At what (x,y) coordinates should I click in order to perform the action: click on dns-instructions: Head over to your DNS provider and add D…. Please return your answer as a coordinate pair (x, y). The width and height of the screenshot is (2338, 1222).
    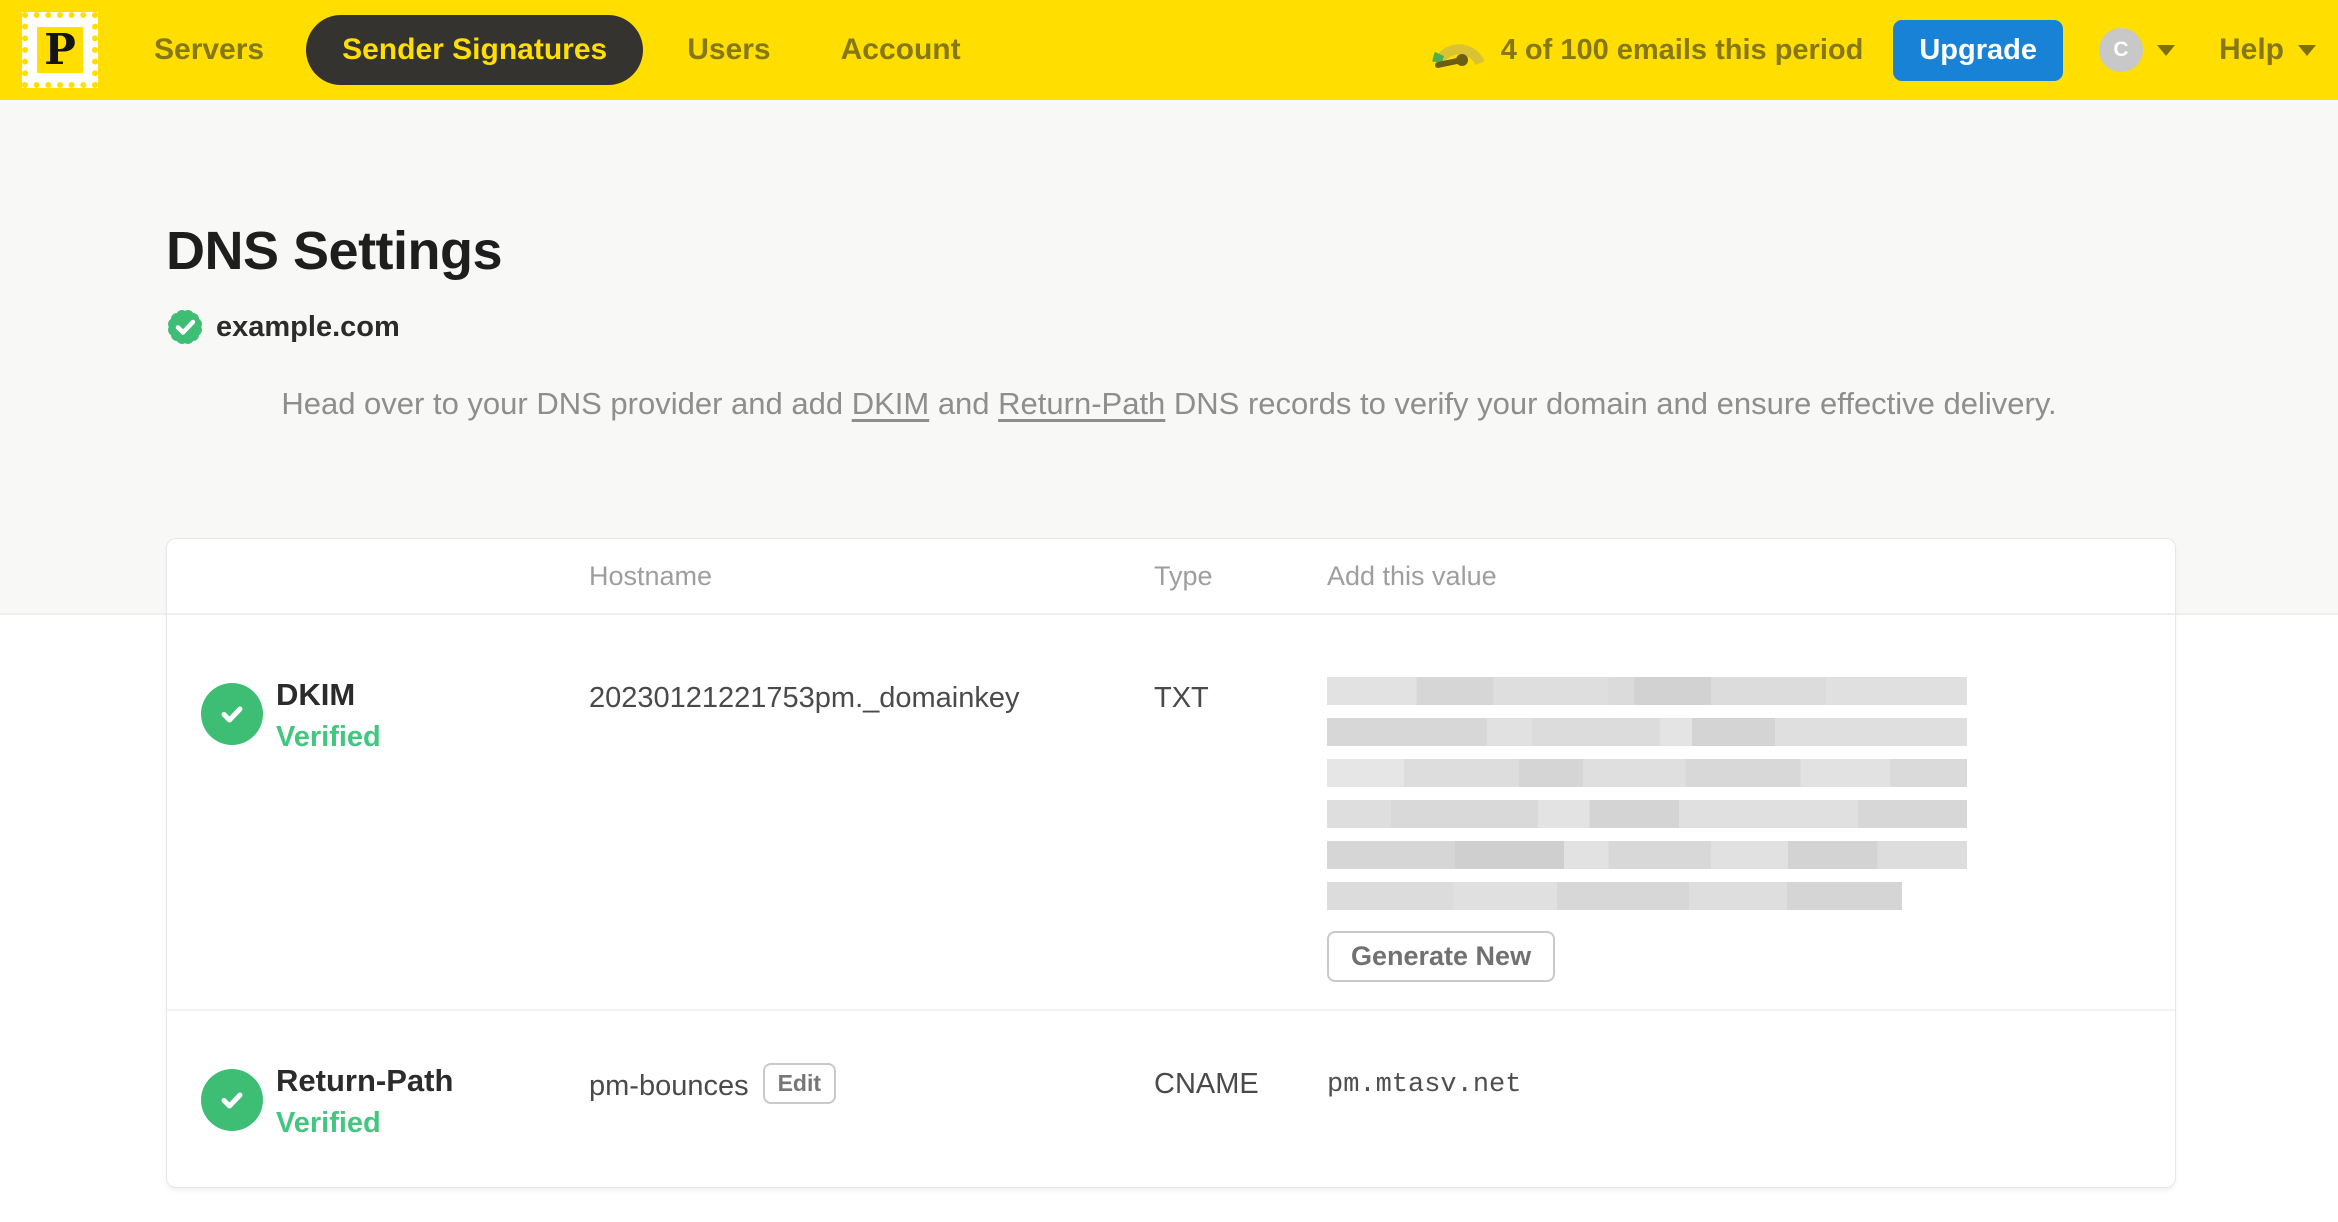
    Looking at the image, I should click on (1169, 404).